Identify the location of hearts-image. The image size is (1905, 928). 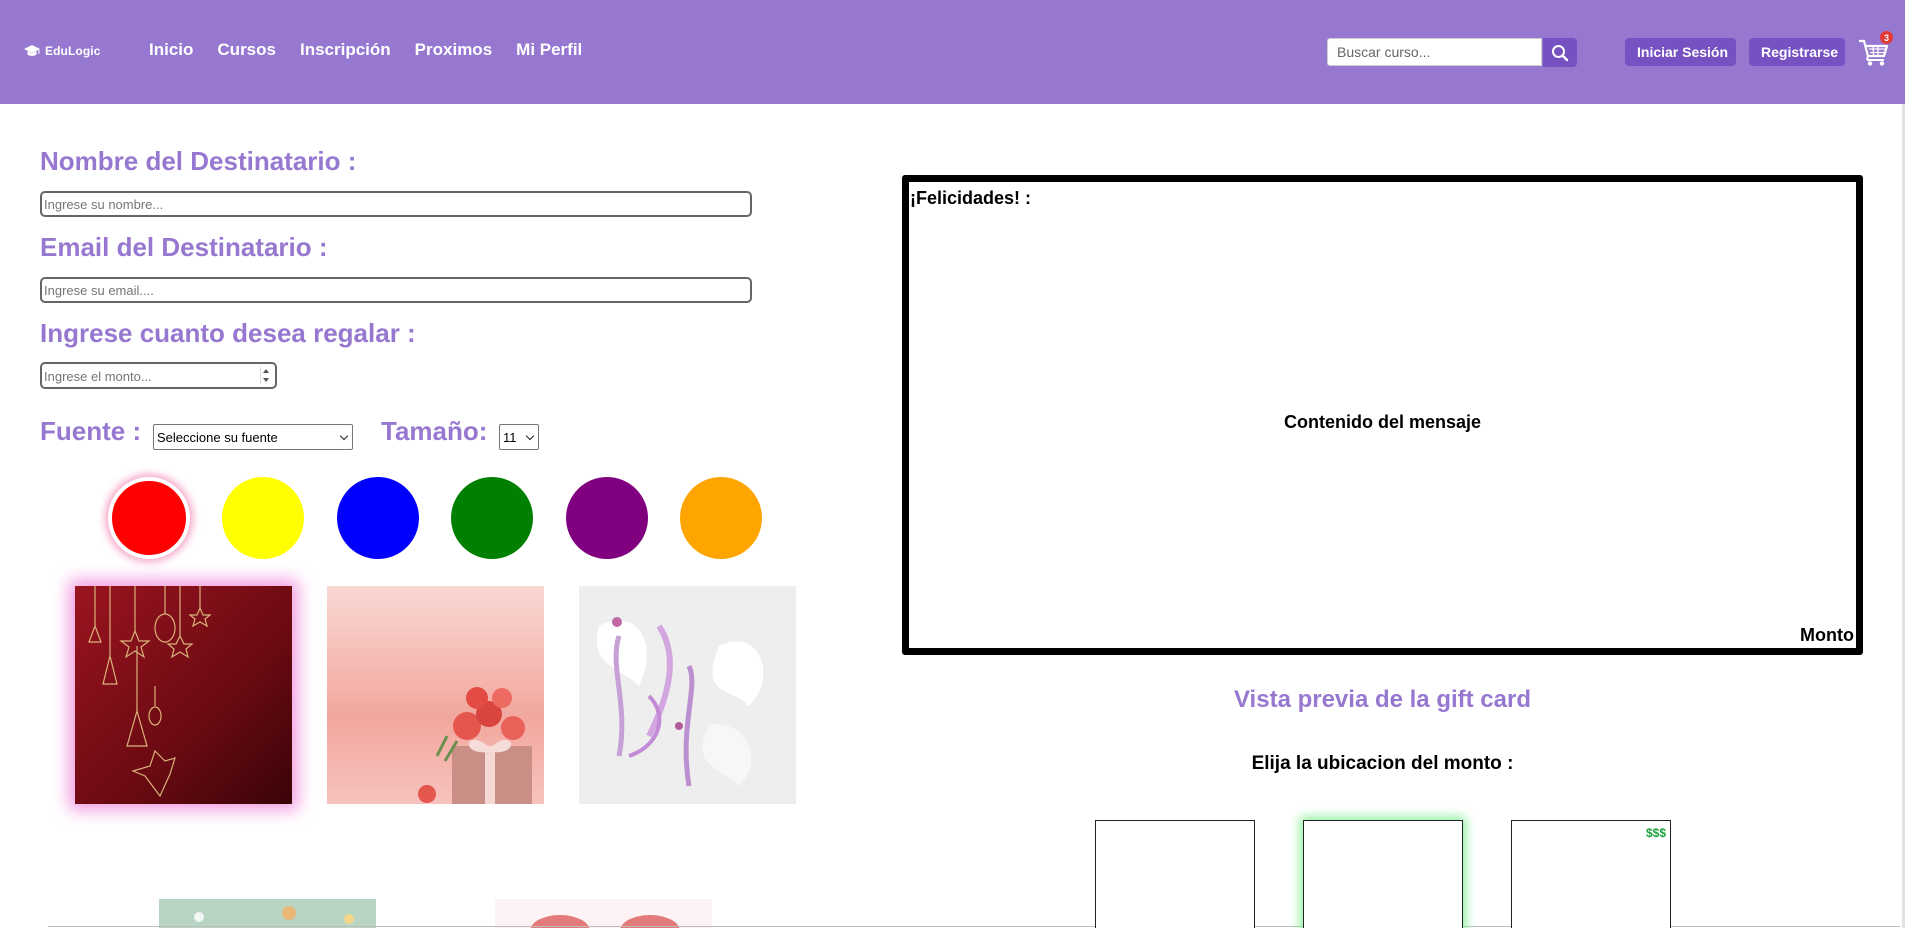
(603, 913).